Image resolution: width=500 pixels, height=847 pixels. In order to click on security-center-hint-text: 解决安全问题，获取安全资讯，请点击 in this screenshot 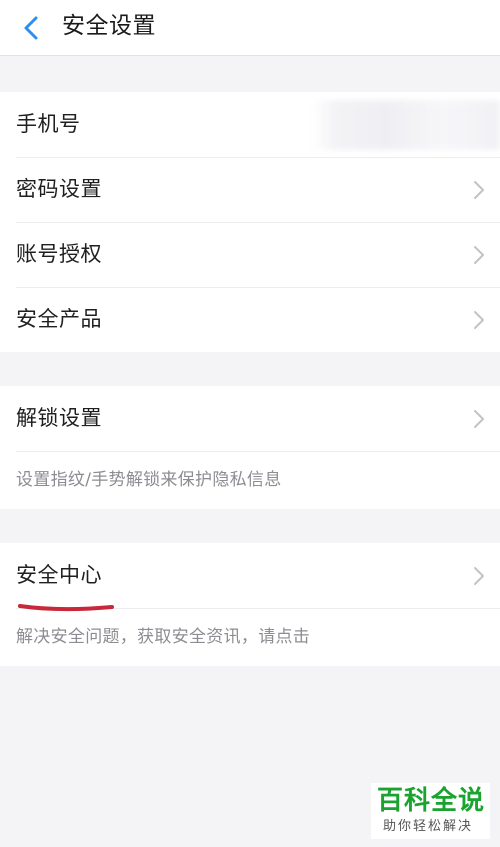, I will do `click(163, 637)`.